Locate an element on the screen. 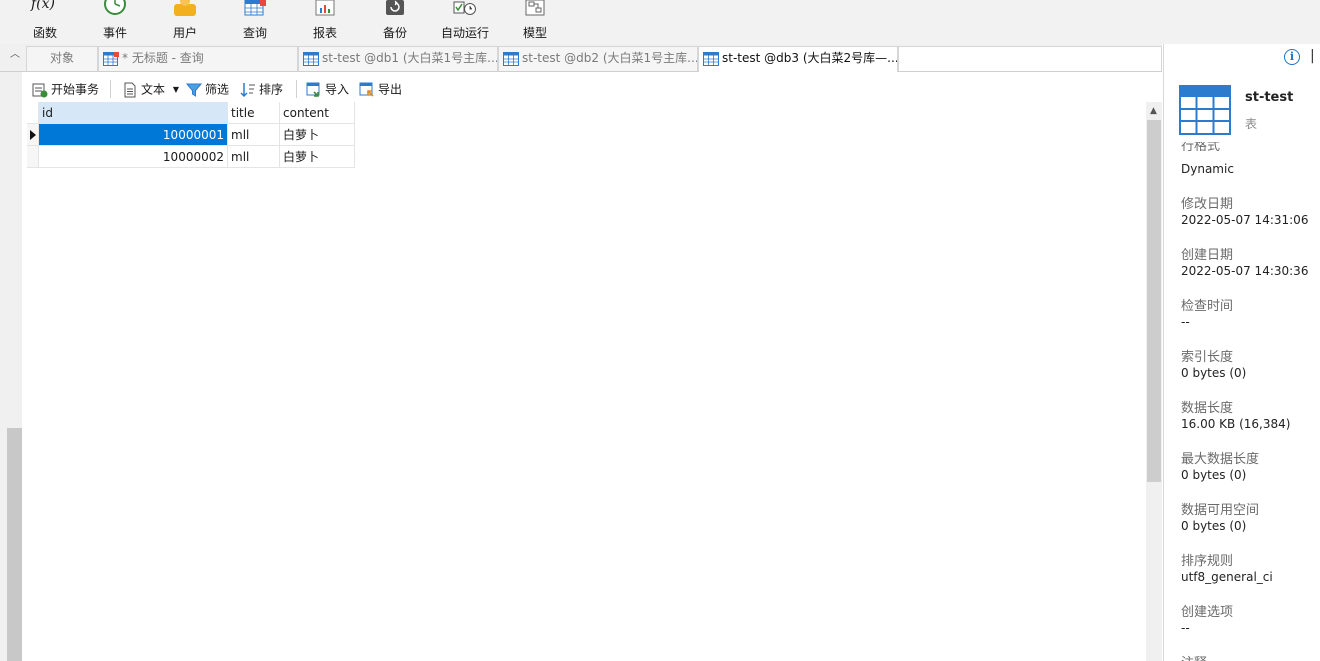 The image size is (1320, 661). tab-label: * 无标题 - 查询 is located at coordinates (163, 58).